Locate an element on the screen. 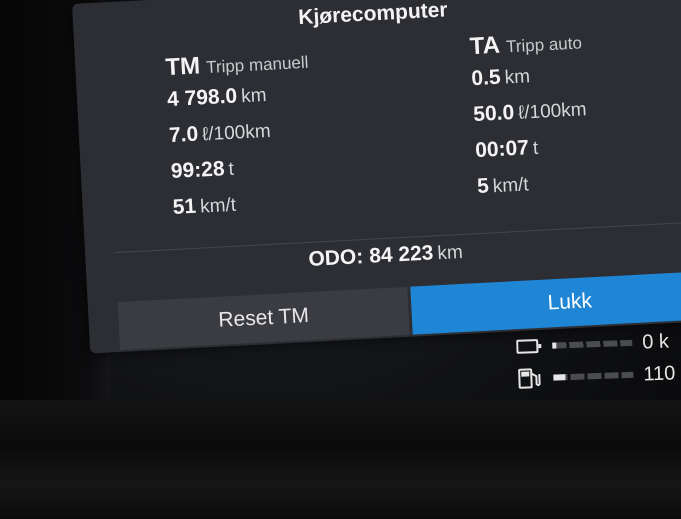 The height and width of the screenshot is (519, 681). fuel-range: 110 is located at coordinates (659, 373).